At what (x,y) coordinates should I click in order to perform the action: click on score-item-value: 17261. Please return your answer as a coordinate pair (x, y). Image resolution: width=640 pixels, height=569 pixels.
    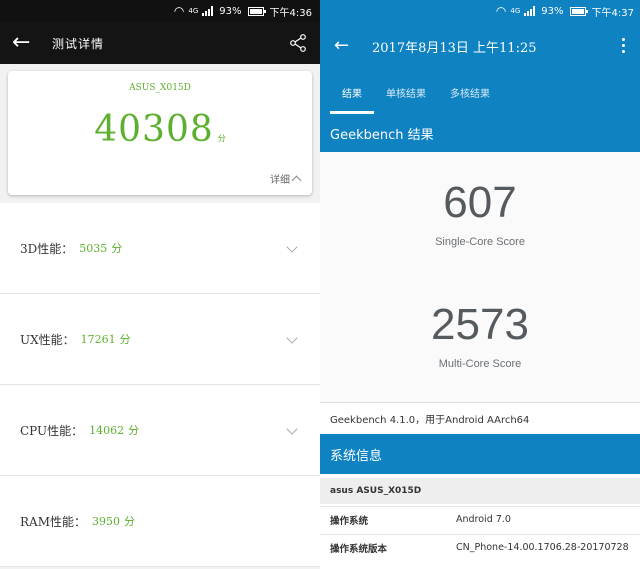
    Looking at the image, I should click on (98, 339).